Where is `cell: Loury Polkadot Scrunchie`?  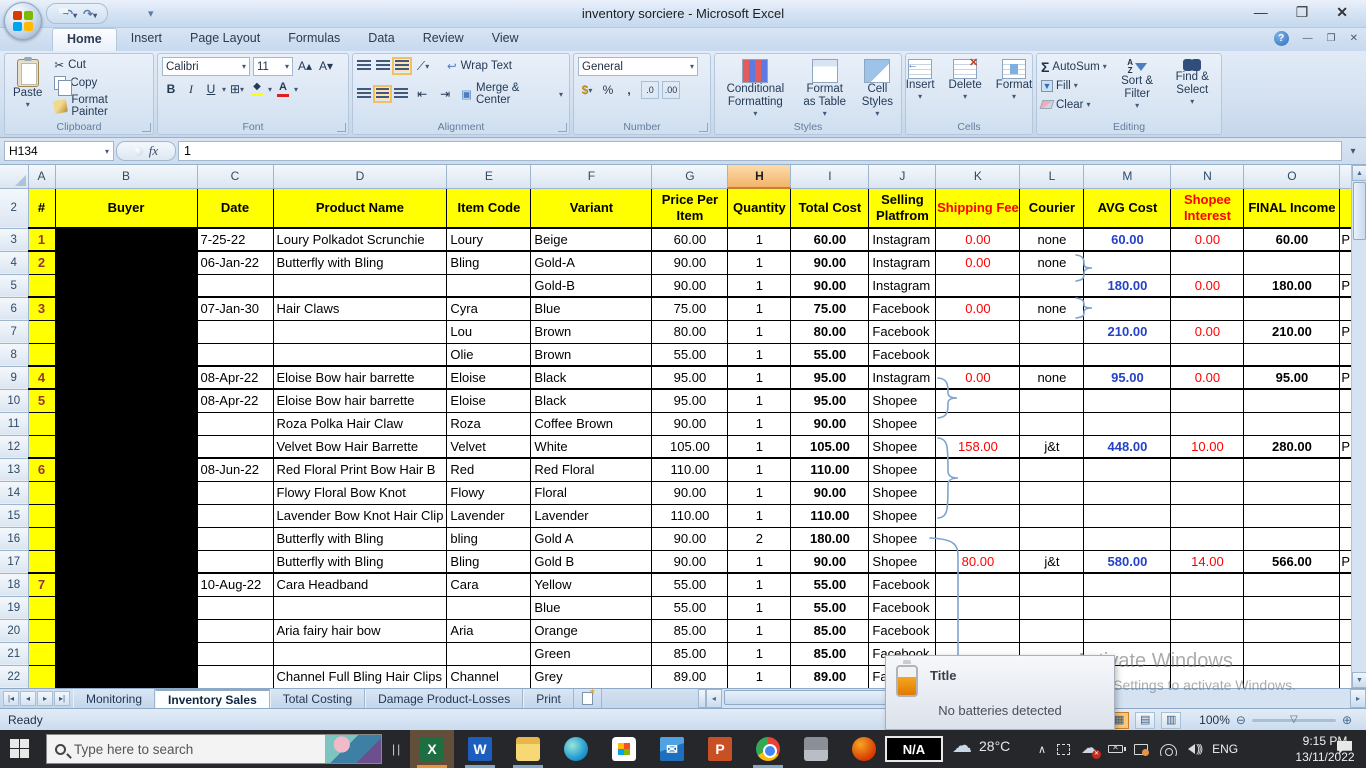 cell: Loury Polkadot Scrunchie is located at coordinates (360, 240).